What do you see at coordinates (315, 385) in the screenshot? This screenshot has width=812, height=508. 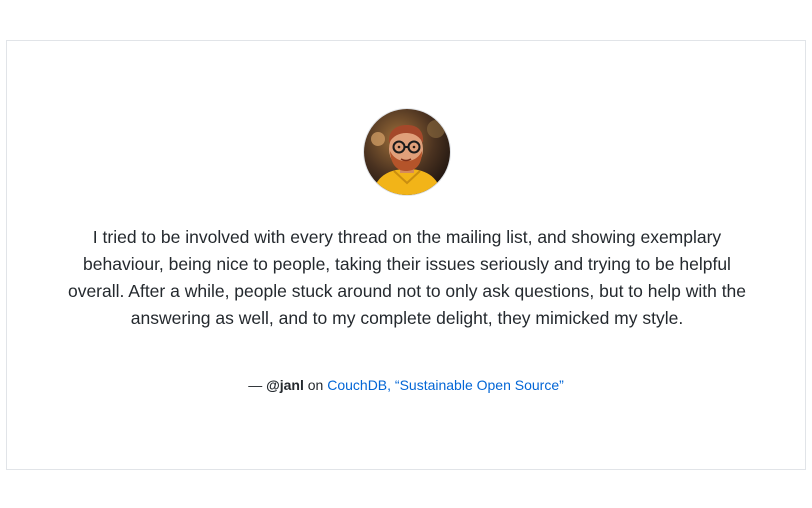 I see `attribution-on-text: on` at bounding box center [315, 385].